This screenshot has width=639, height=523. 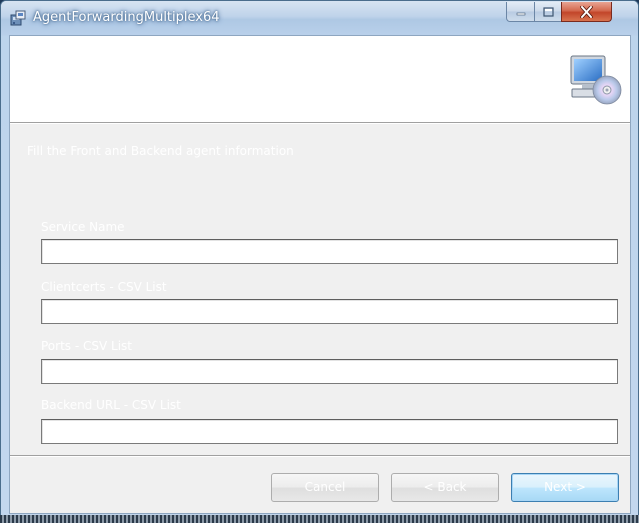 What do you see at coordinates (445, 487) in the screenshot?
I see `back-button: < Back` at bounding box center [445, 487].